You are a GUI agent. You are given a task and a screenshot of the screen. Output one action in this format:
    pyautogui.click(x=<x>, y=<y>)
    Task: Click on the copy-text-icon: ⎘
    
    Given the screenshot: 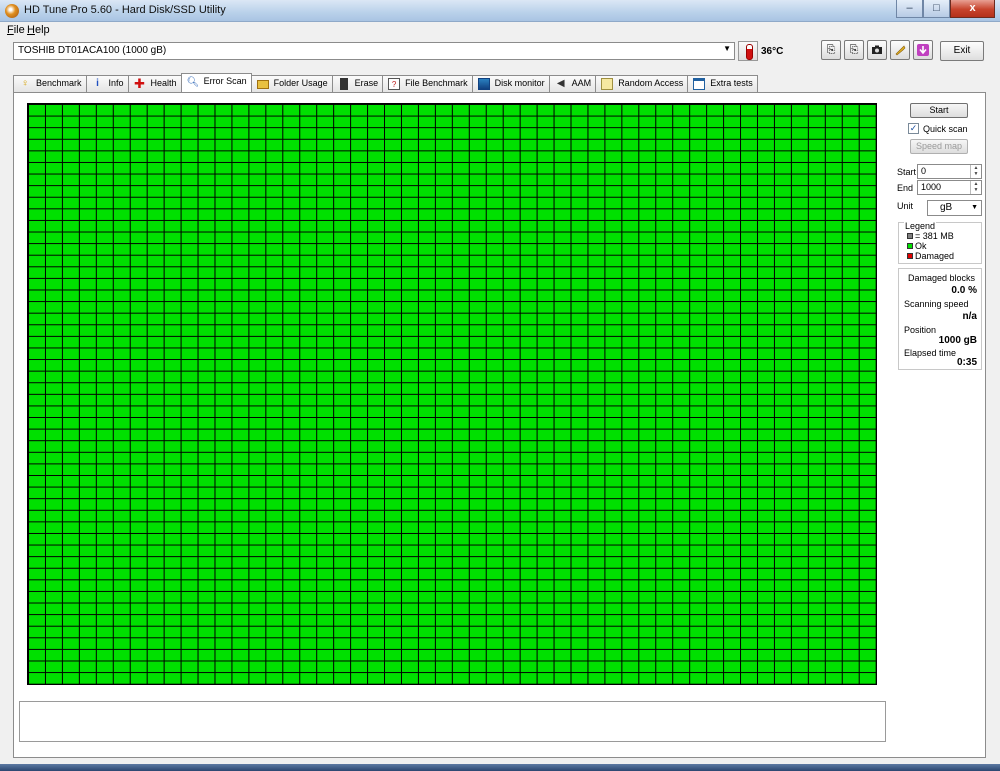 What is the action you would take?
    pyautogui.click(x=831, y=50)
    